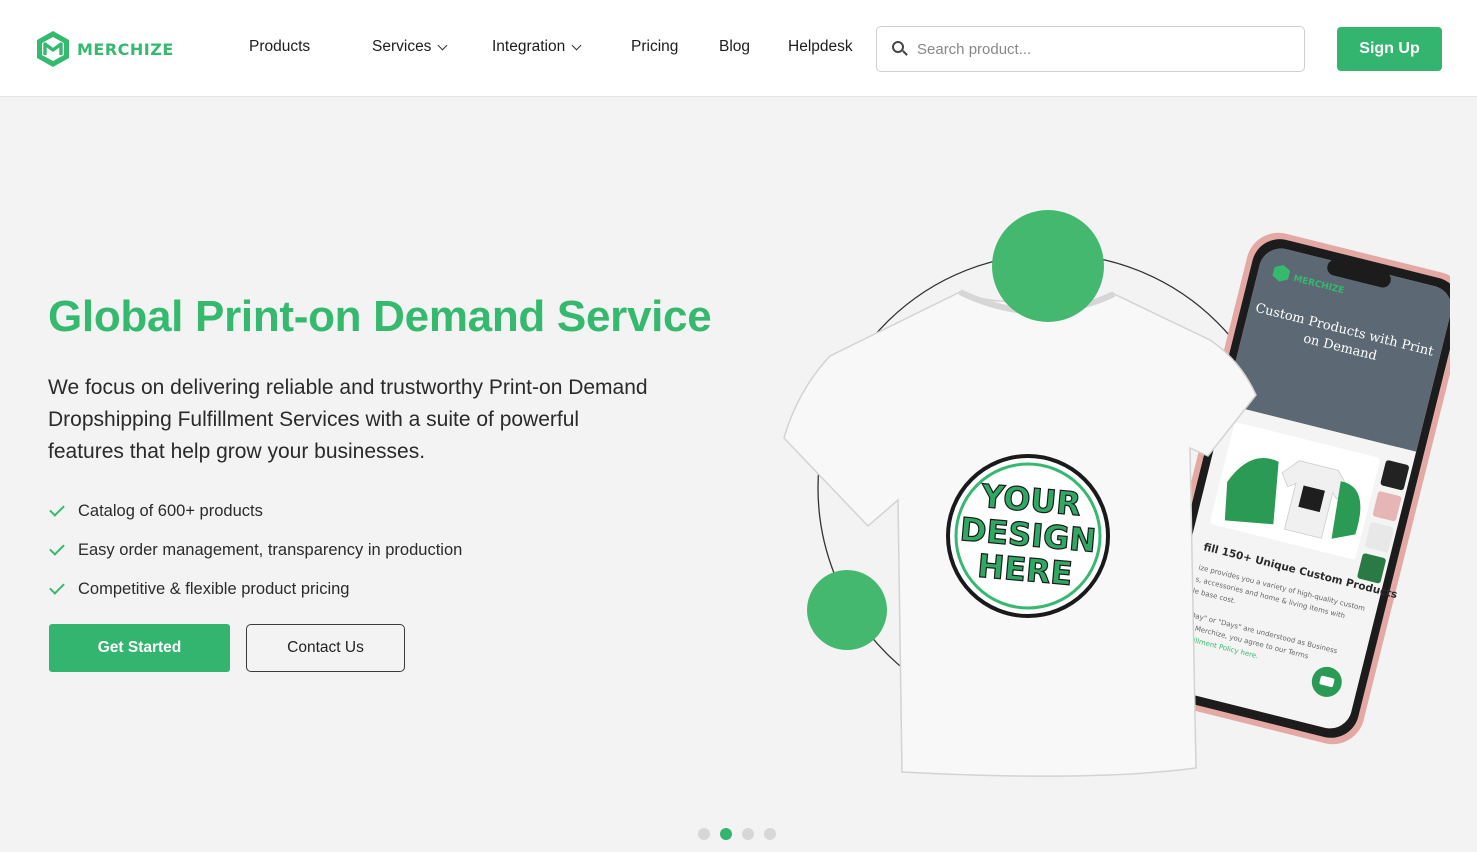  I want to click on feature-text: Catalog of 600+ products, so click(170, 511).